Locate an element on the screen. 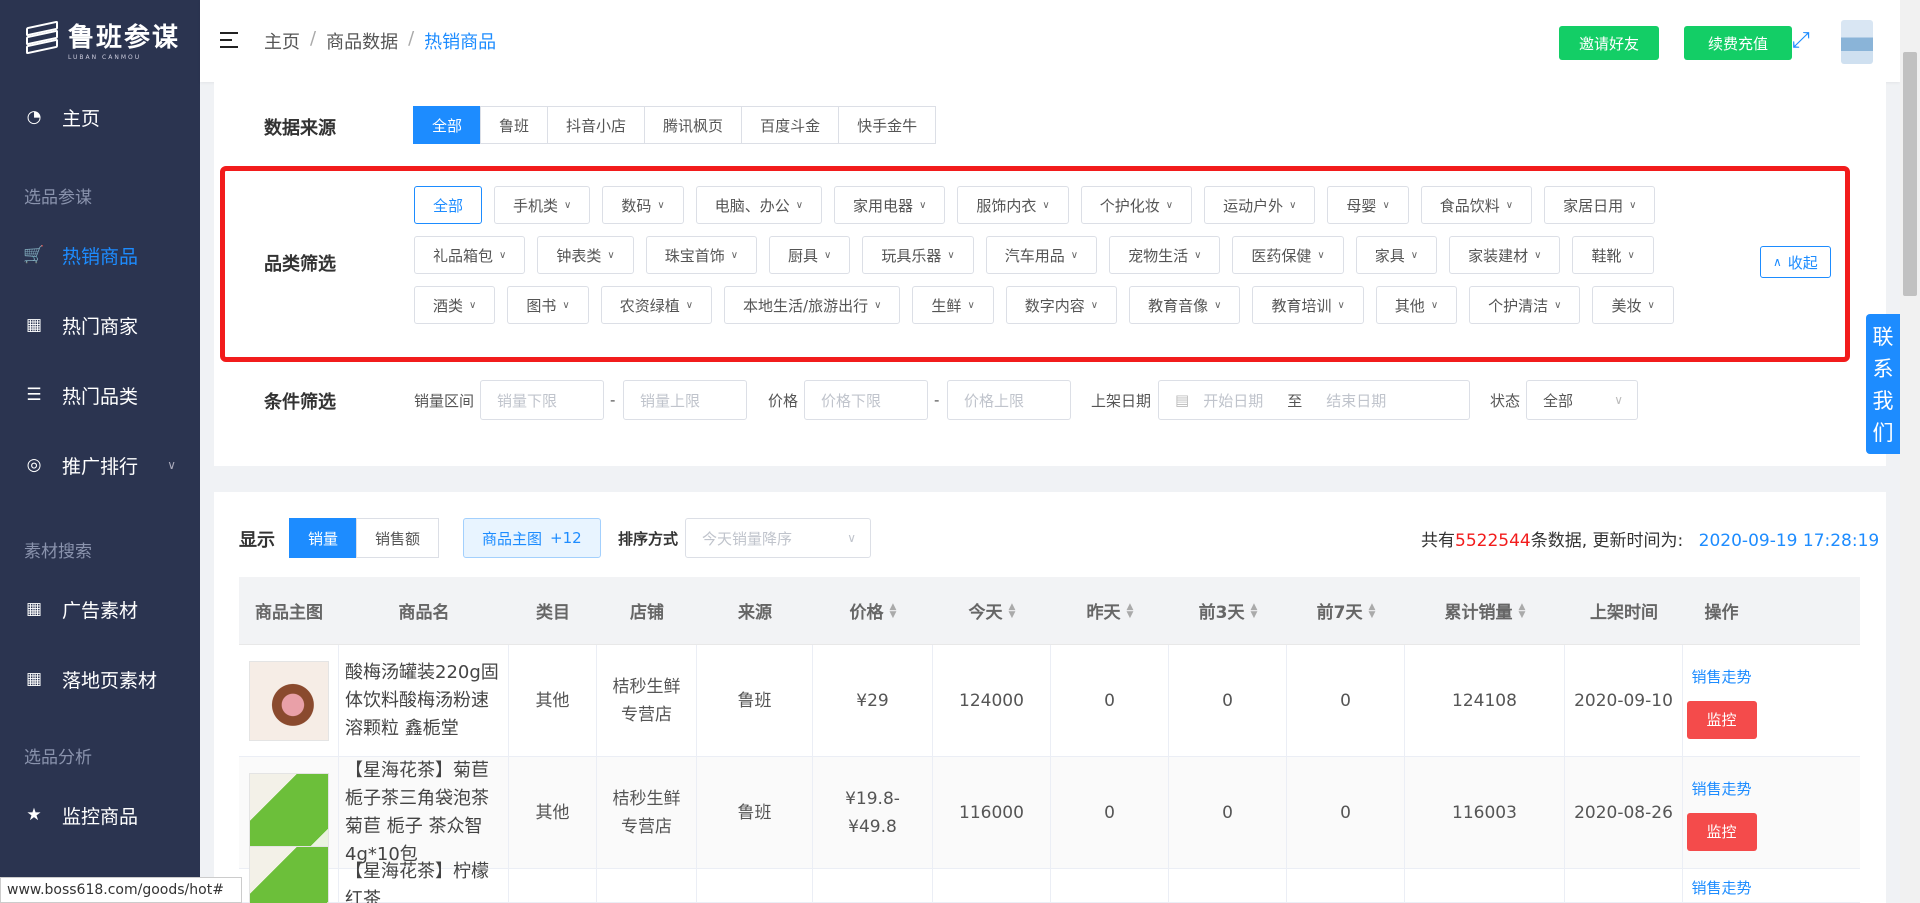 This screenshot has width=1920, height=903. column-header: 昨天 ▲ ▼ is located at coordinates (1110, 610).